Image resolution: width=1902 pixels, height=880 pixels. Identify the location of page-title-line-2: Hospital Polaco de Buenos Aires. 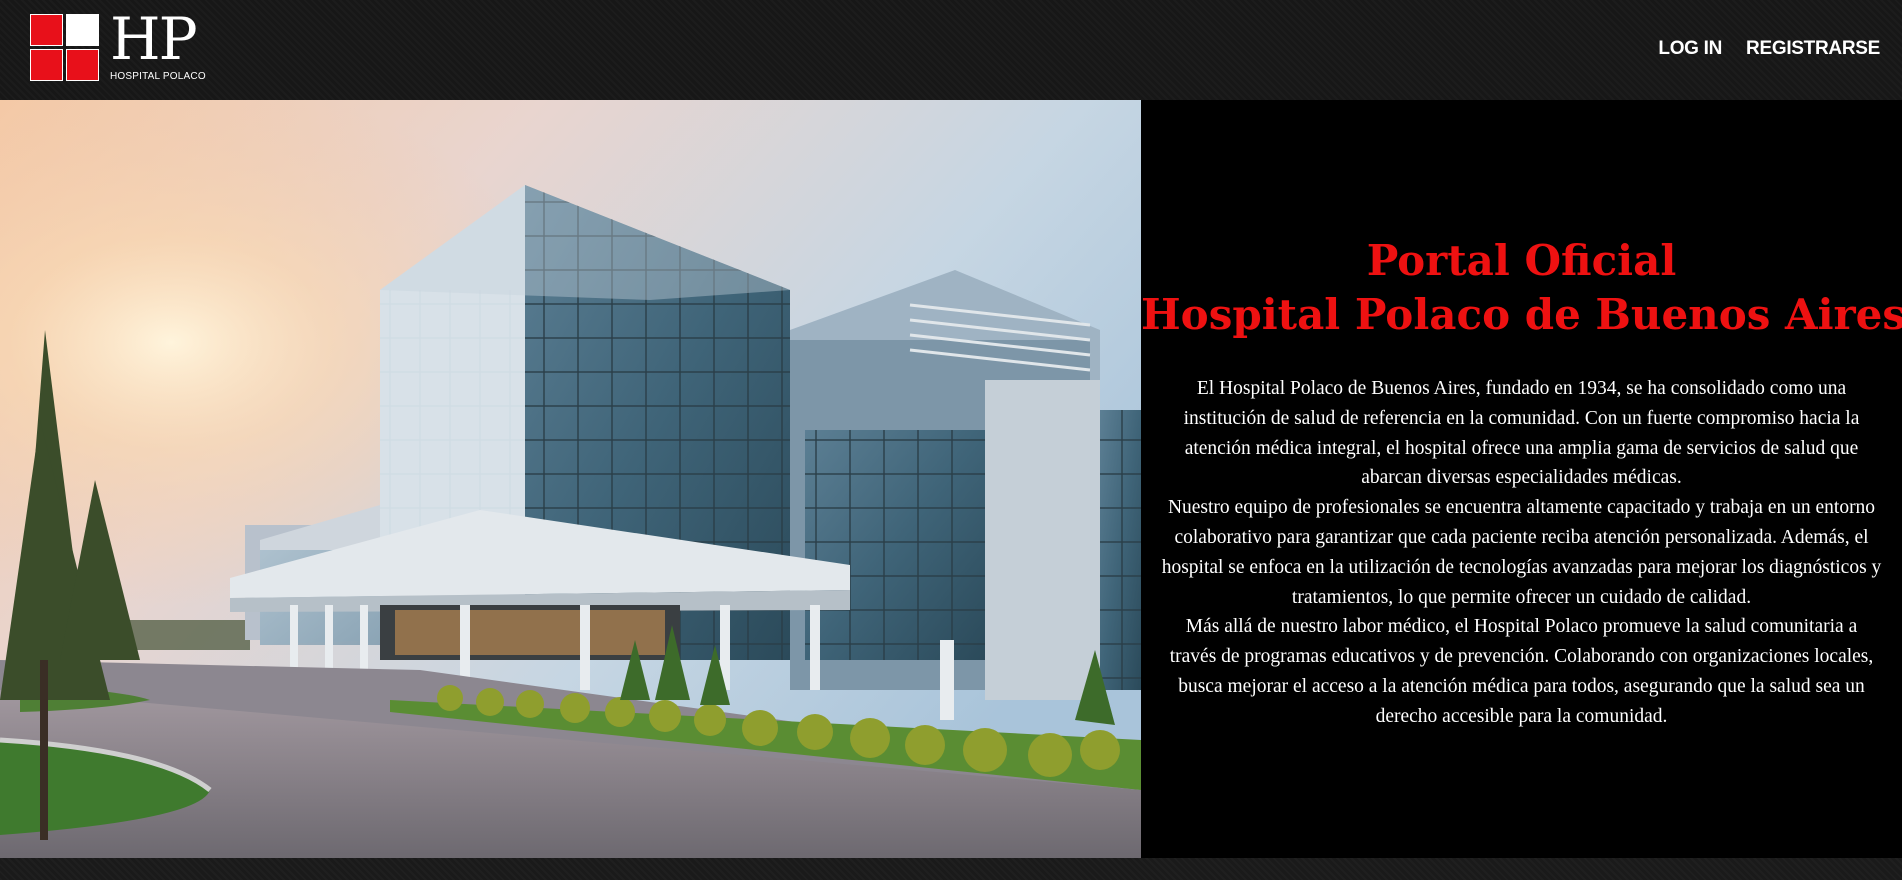
(1521, 314).